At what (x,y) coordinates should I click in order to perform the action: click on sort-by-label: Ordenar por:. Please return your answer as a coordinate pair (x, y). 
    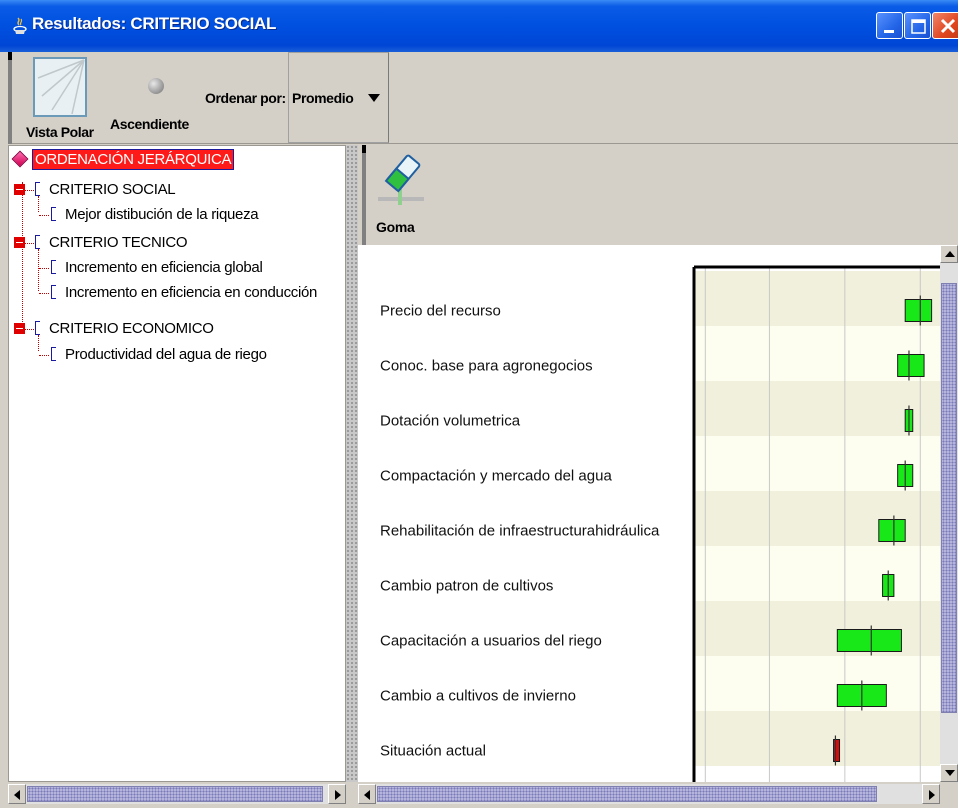
    Looking at the image, I should click on (245, 98).